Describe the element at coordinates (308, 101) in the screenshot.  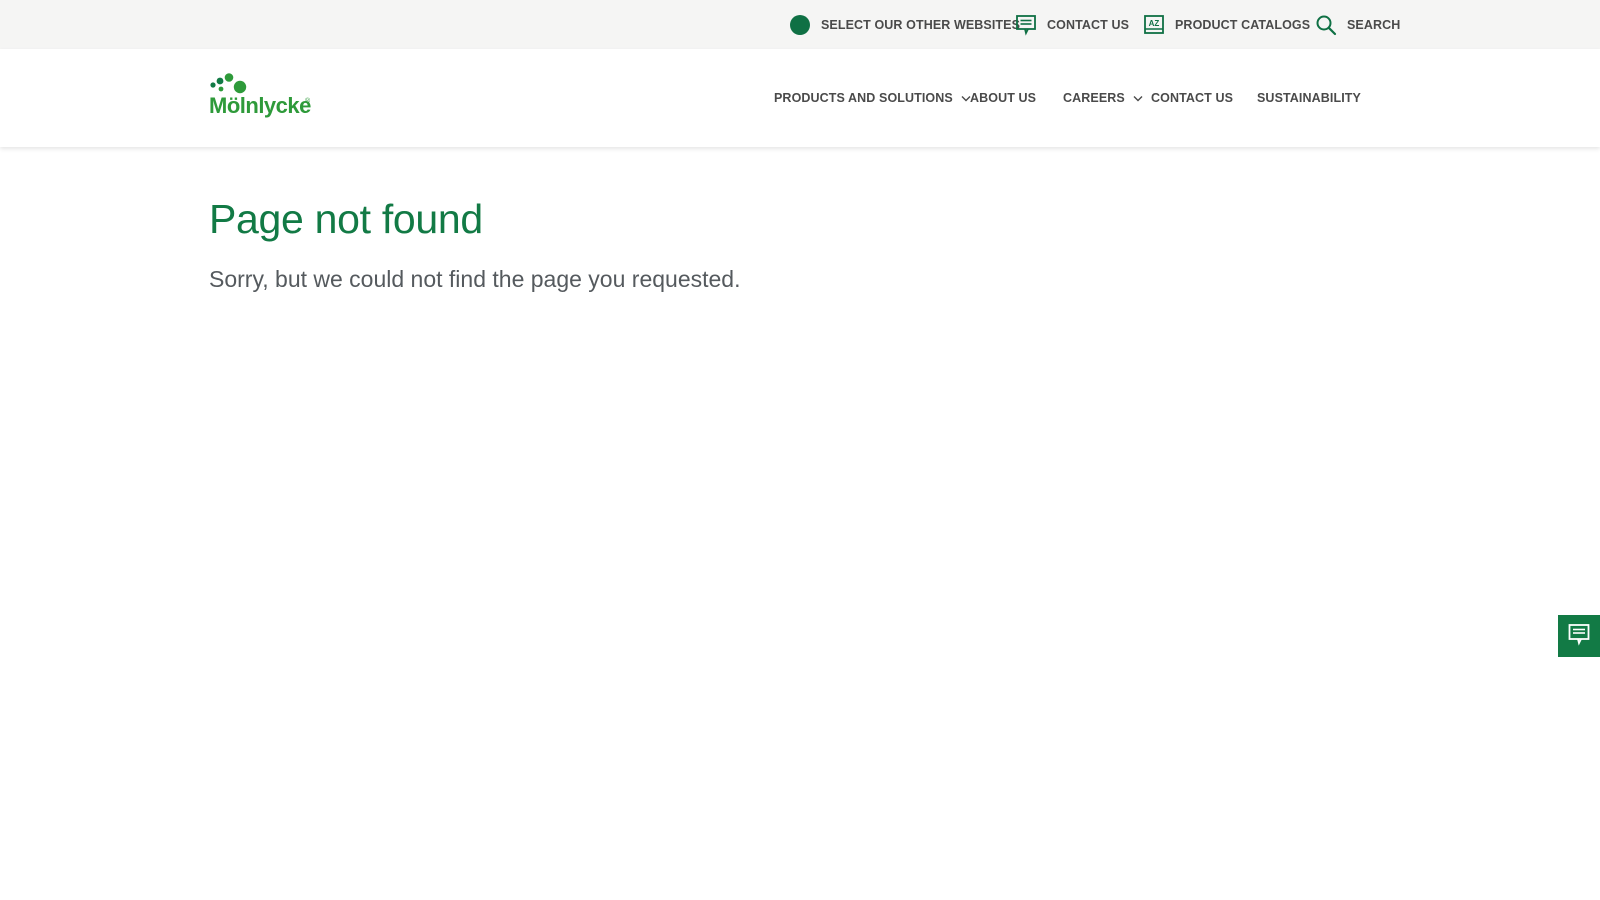
I see `logo-registered-mark: ®` at that location.